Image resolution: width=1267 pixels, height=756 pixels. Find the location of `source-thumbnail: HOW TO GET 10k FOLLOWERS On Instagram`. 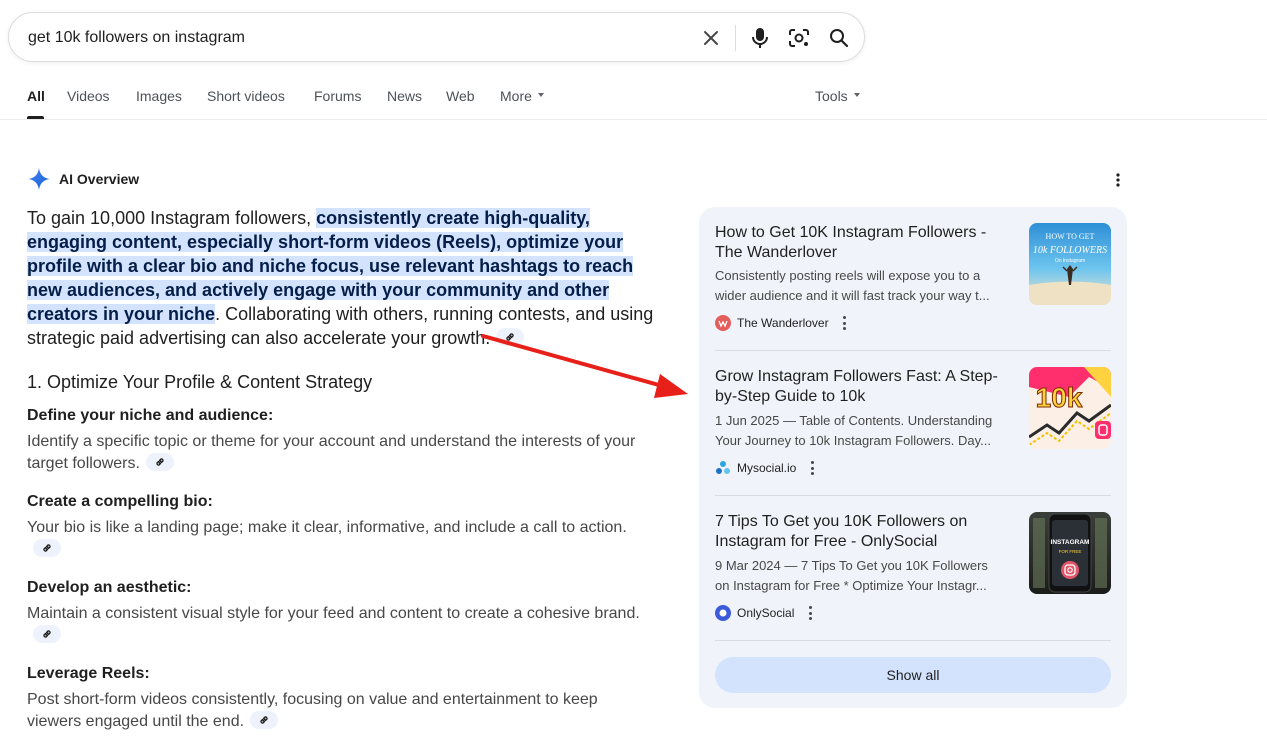

source-thumbnail: HOW TO GET 10k FOLLOWERS On Instagram is located at coordinates (1070, 264).